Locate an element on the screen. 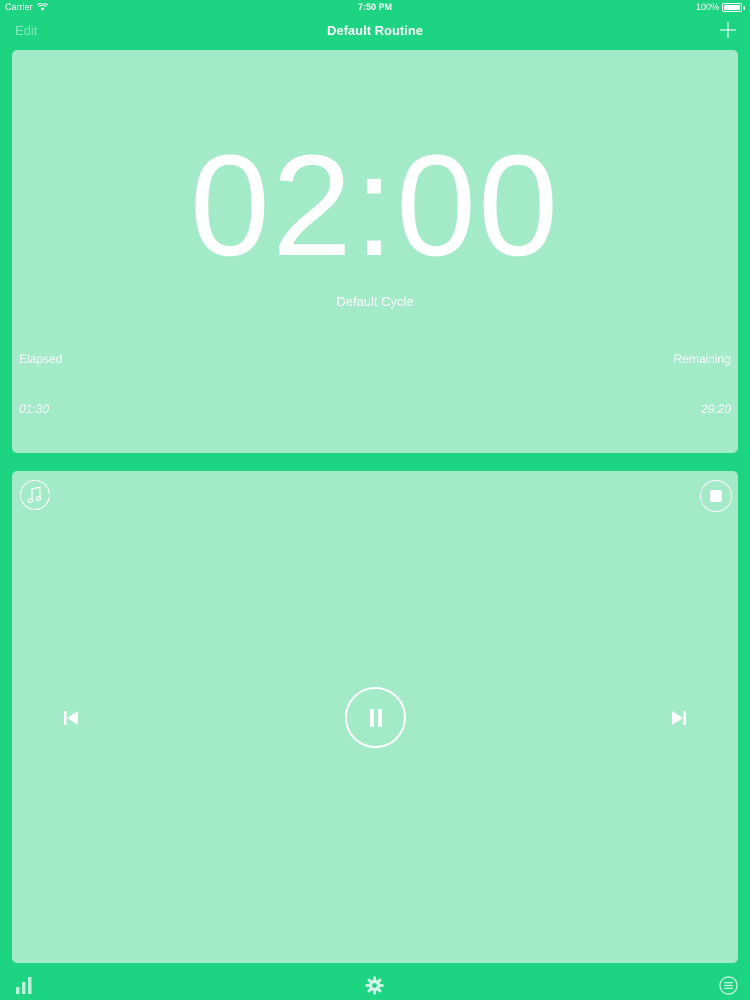 This screenshot has height=1000, width=750. stop-icon is located at coordinates (716, 496).